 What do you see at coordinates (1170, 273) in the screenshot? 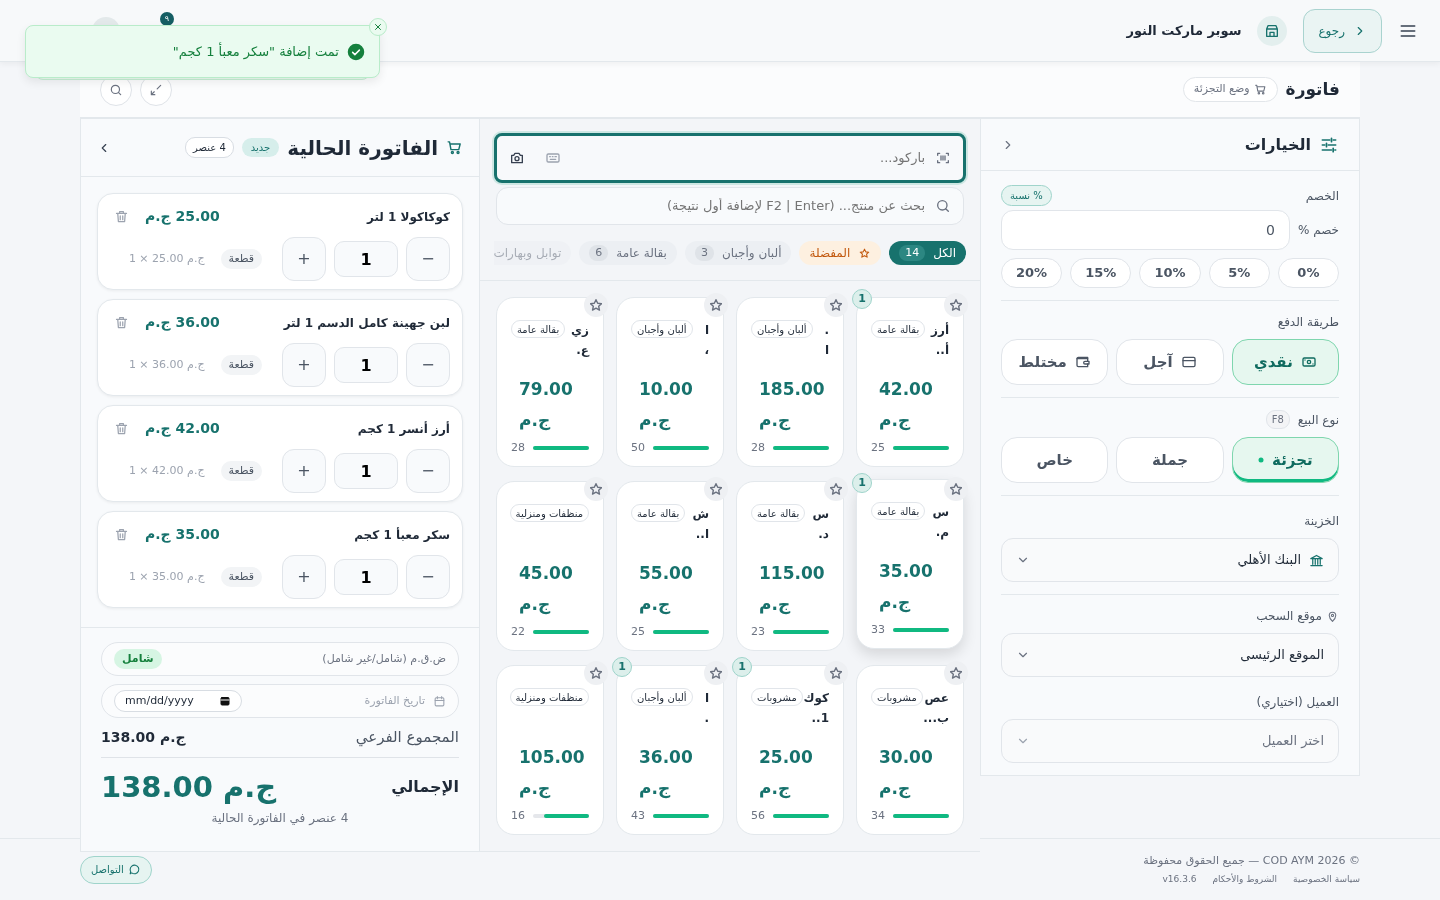
I see `preset-button: 10%` at bounding box center [1170, 273].